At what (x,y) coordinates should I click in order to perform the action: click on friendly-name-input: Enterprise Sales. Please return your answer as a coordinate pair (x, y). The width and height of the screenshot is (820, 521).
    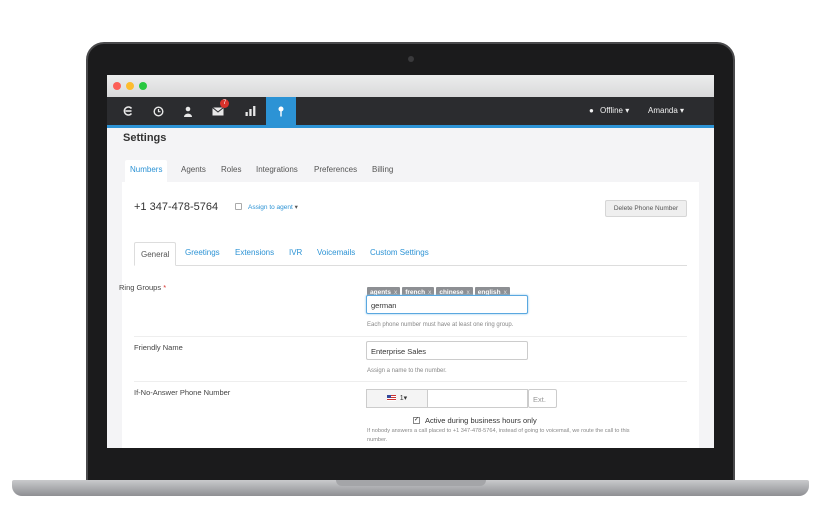
    Looking at the image, I should click on (447, 350).